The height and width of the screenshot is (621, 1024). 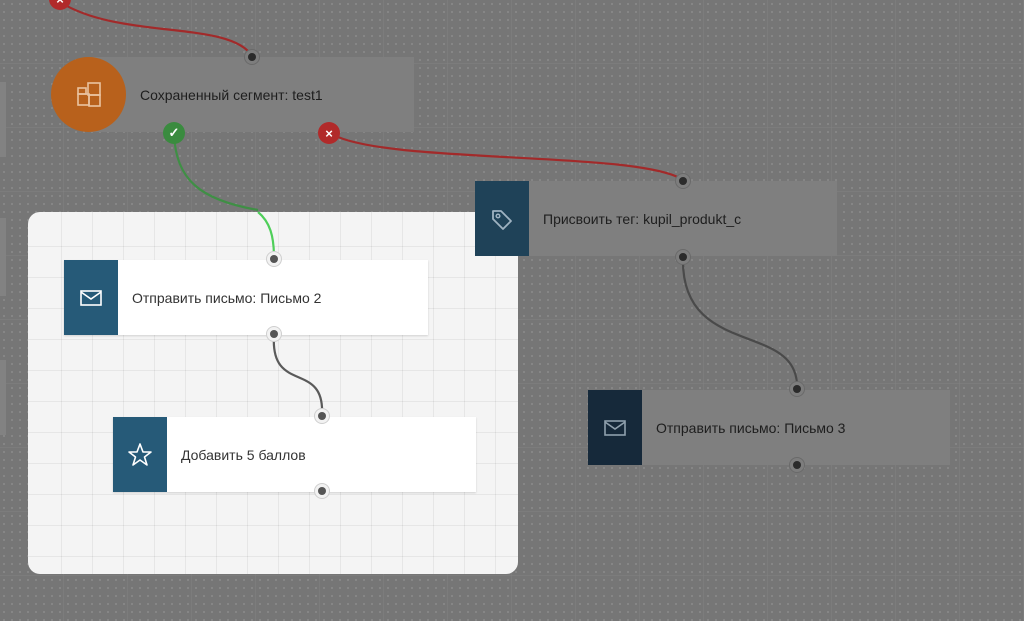 I want to click on segment-node: Сохраненный сегмент: test1, so click(x=251, y=94).